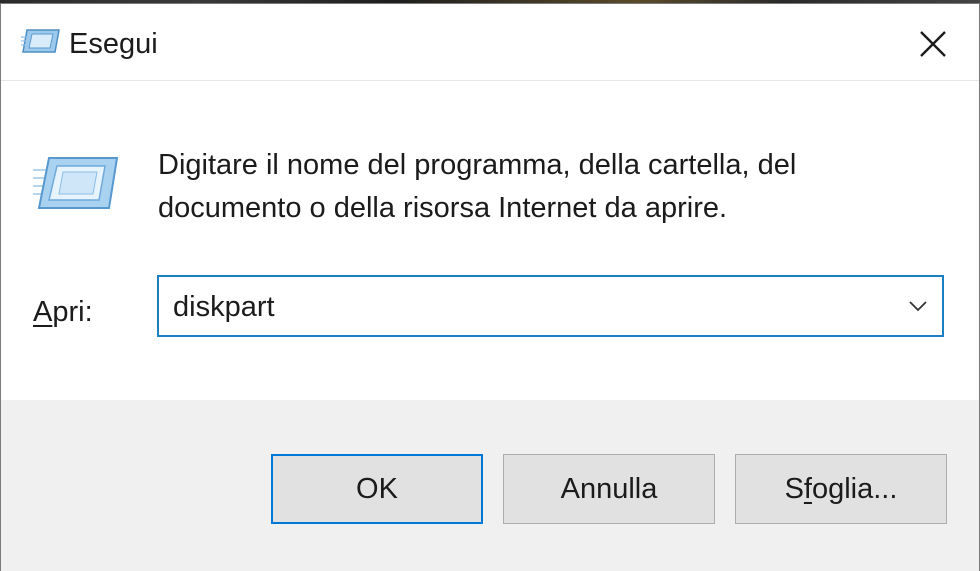 The height and width of the screenshot is (571, 980). I want to click on window-title: Esegui, so click(113, 44).